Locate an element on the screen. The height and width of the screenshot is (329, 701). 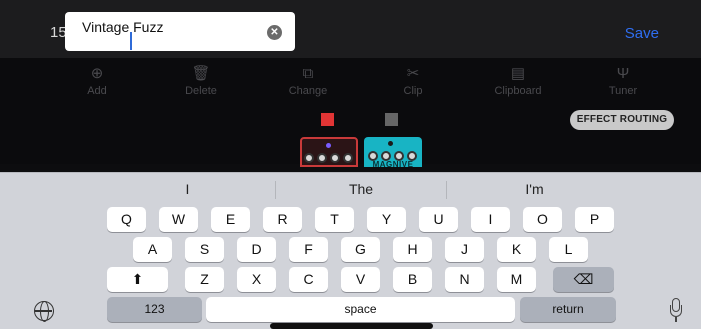
key-v: V is located at coordinates (360, 279).